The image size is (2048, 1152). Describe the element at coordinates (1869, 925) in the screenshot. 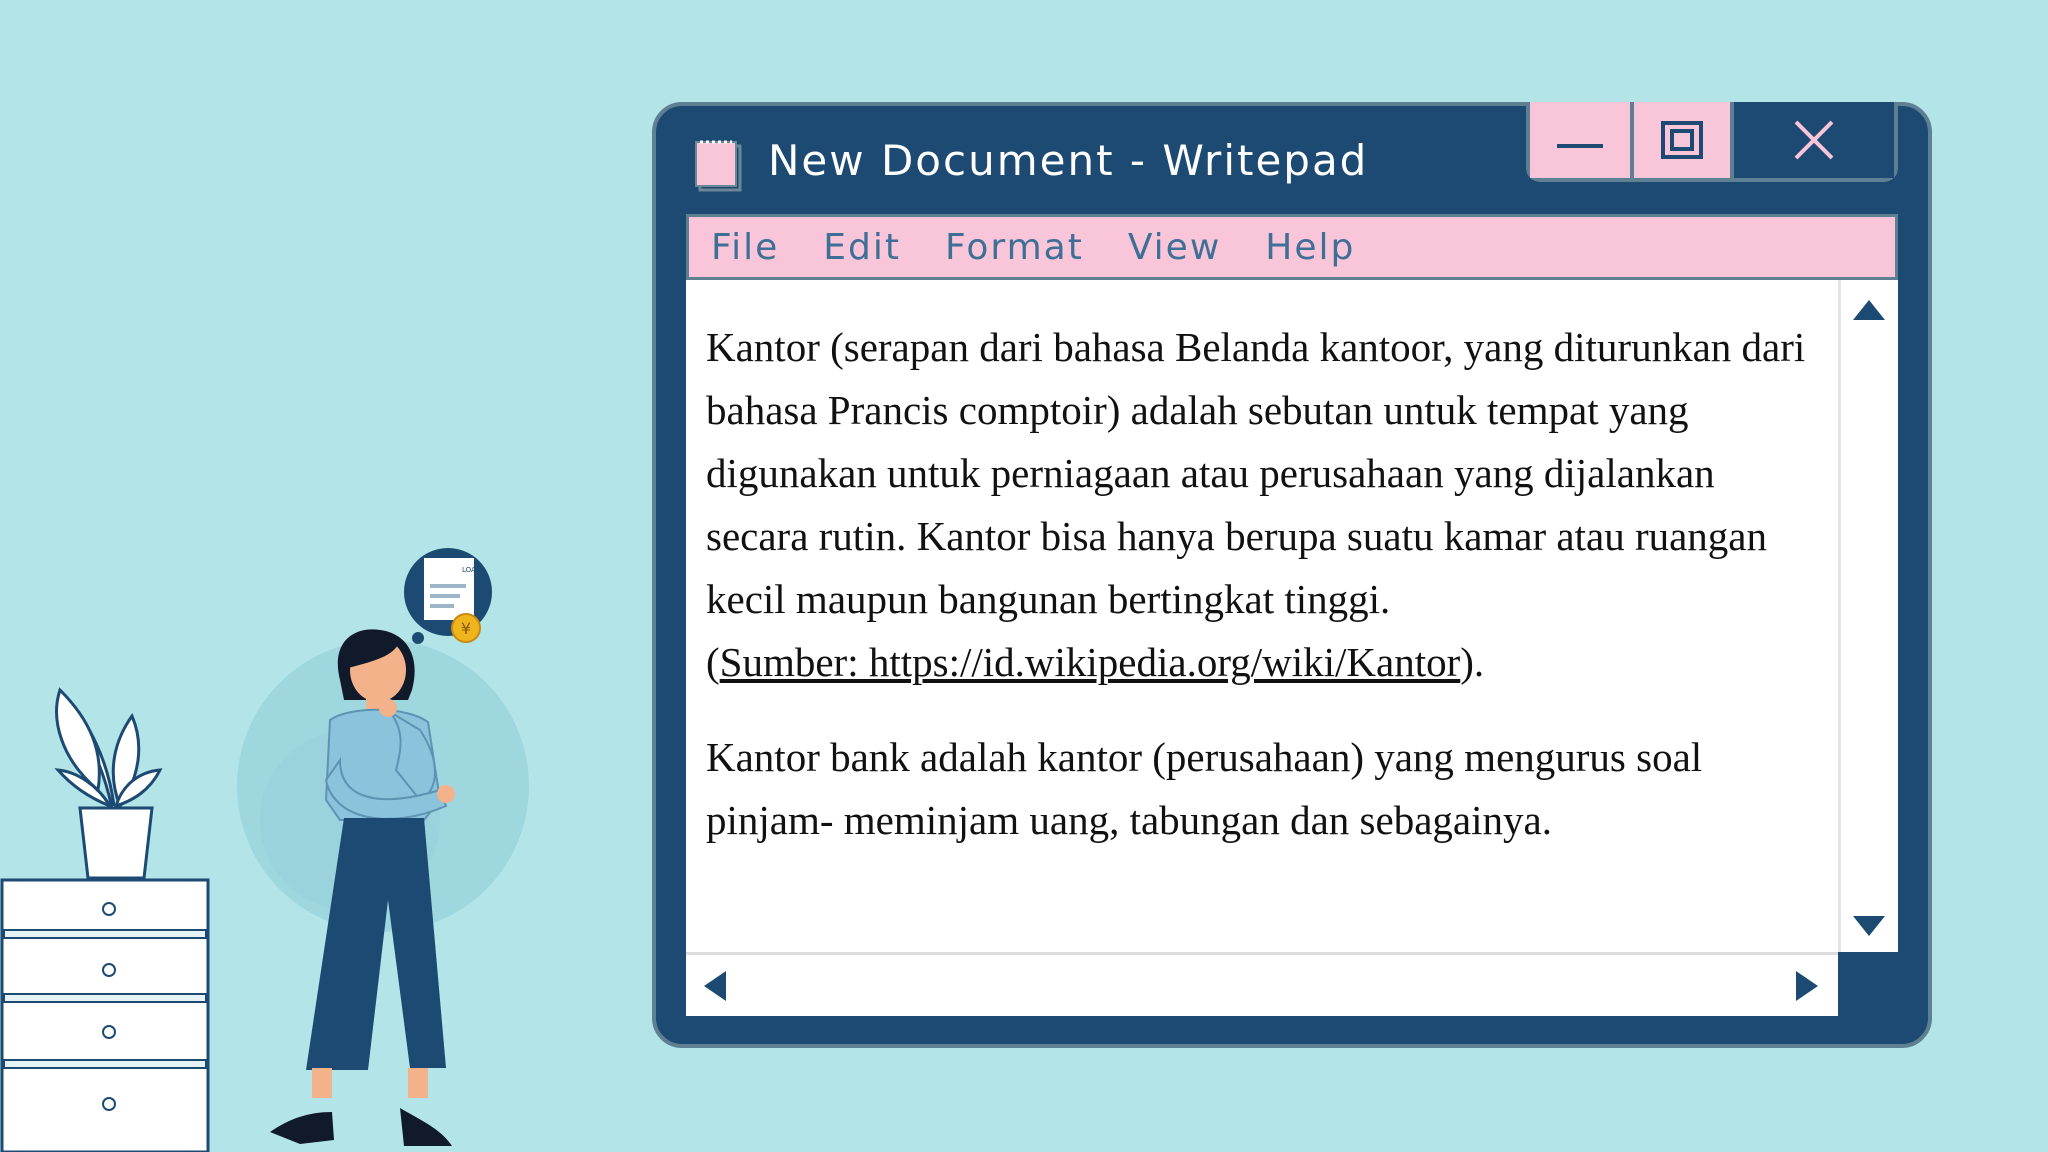

I see `arrow-down-icon` at that location.